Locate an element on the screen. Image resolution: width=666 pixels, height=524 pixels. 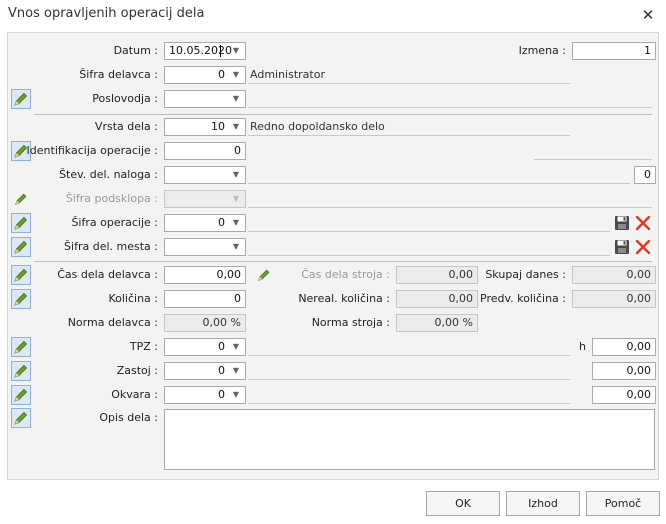
datum-value: 10.05.2020 is located at coordinates (200, 50).